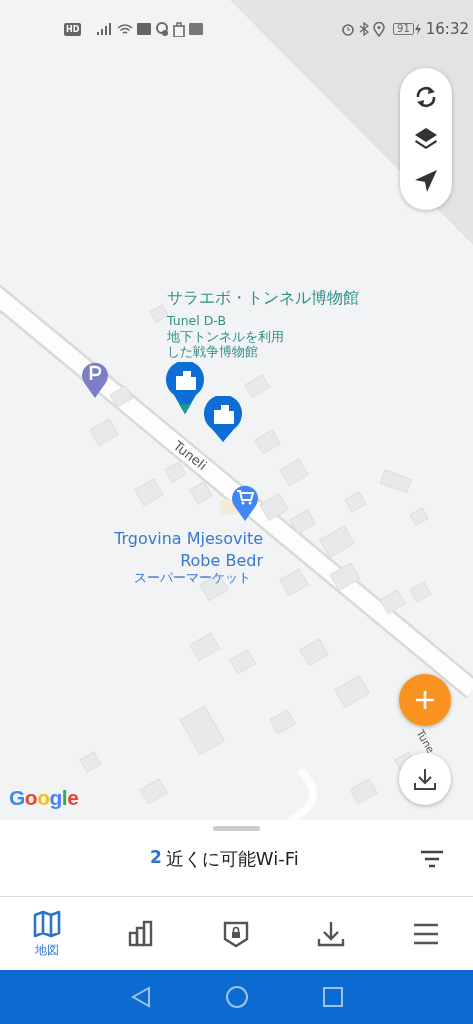  Describe the element at coordinates (44, 798) in the screenshot. I see `map-provider-logo: Google` at that location.